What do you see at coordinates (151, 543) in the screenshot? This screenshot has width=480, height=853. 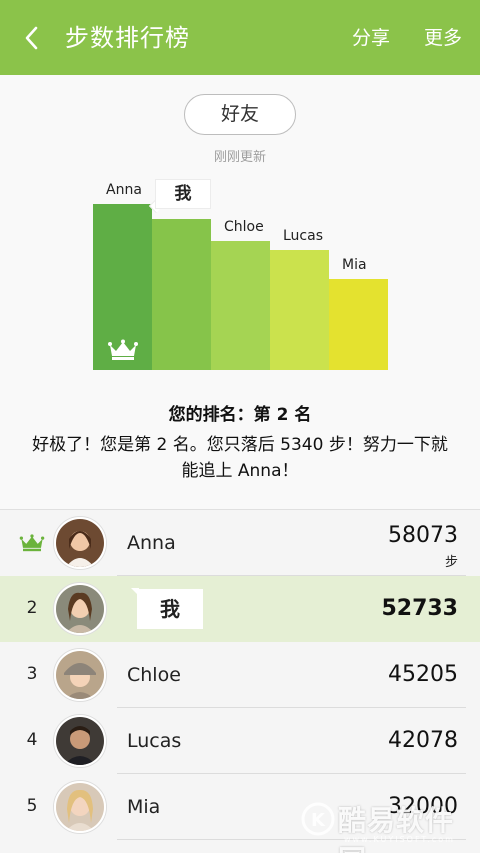 I see `user-name: Anna` at bounding box center [151, 543].